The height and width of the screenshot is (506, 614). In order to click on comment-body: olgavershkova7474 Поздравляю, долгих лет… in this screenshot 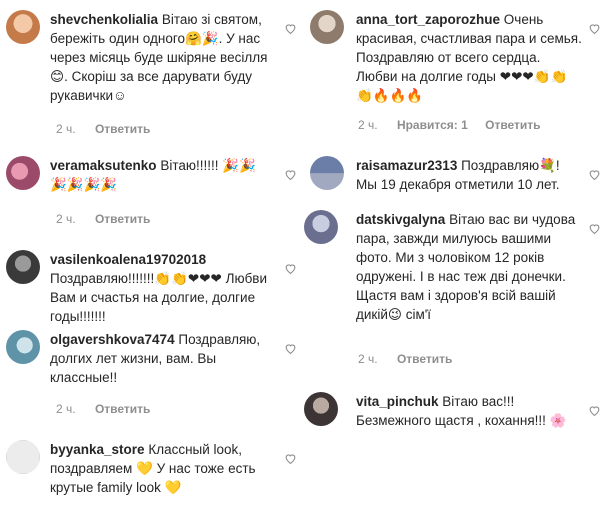, I will do `click(161, 358)`.